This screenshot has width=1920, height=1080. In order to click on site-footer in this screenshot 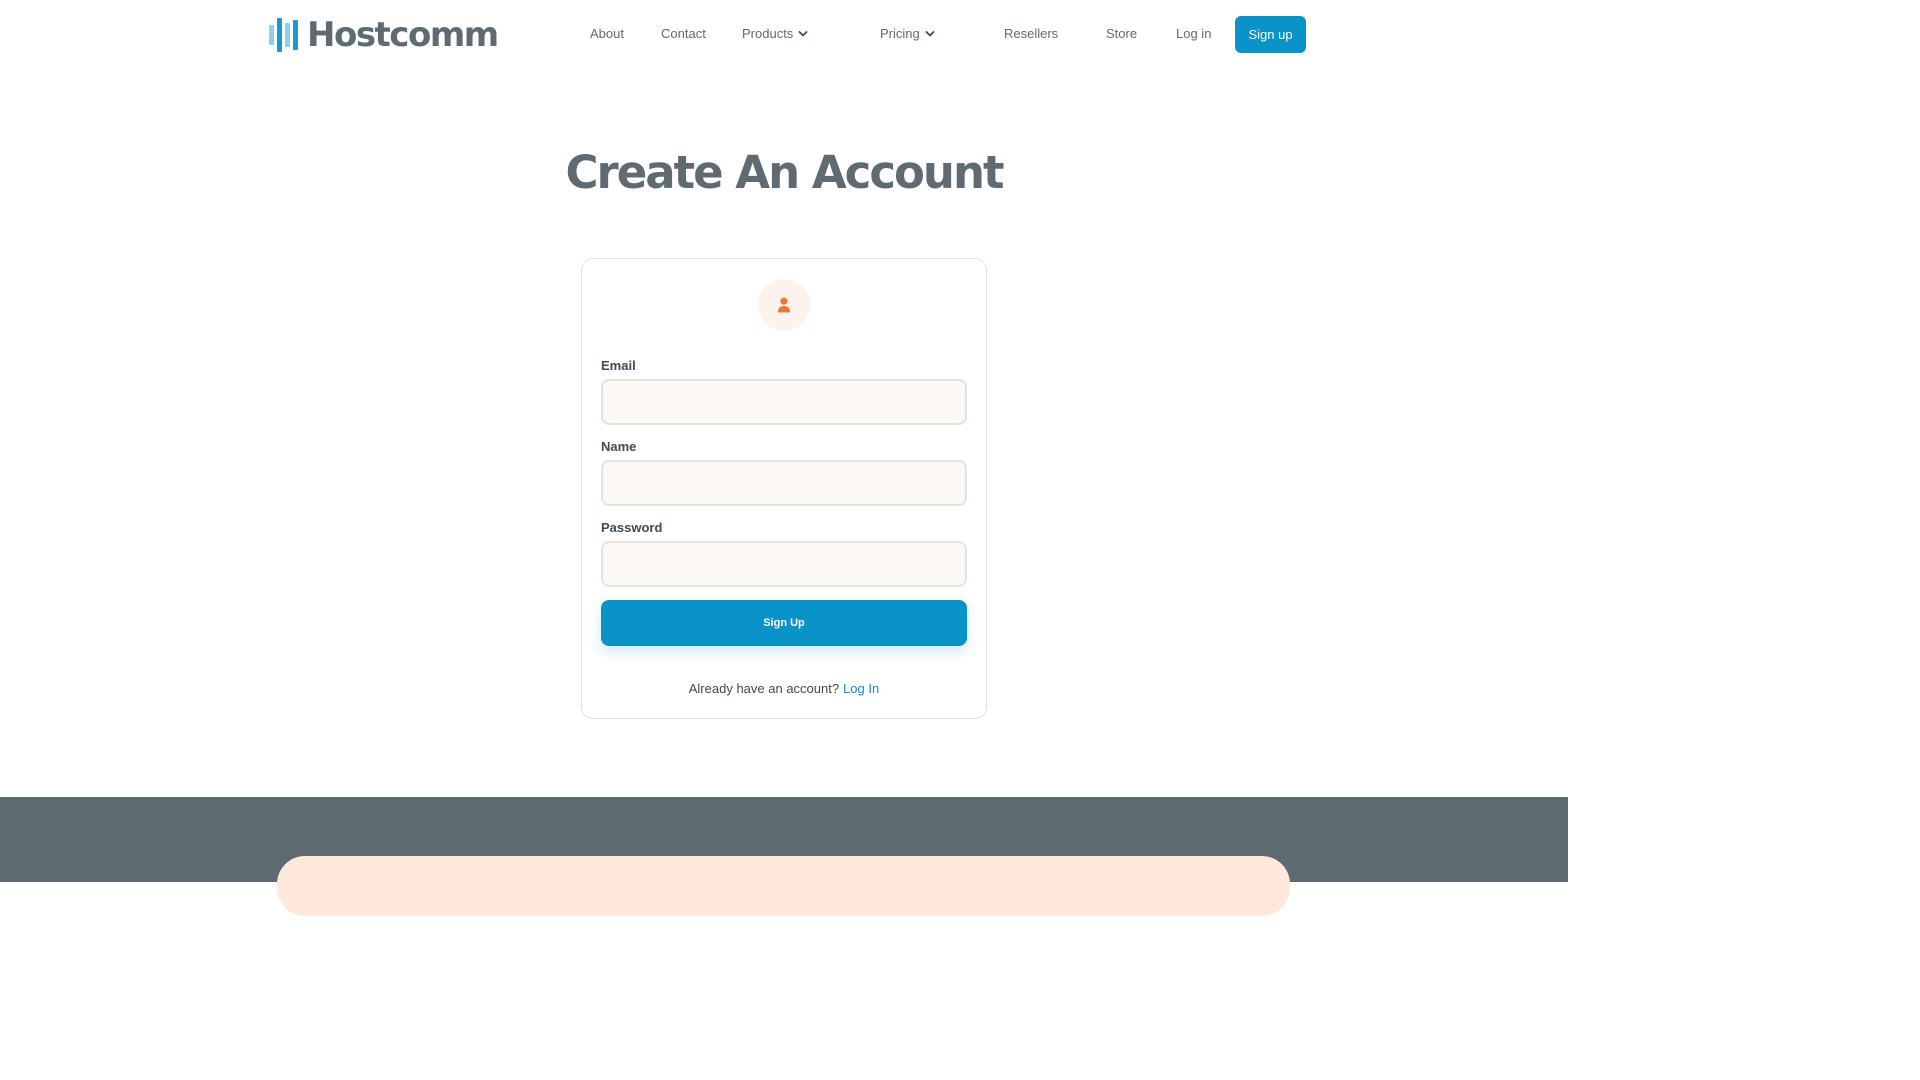, I will do `click(784, 856)`.